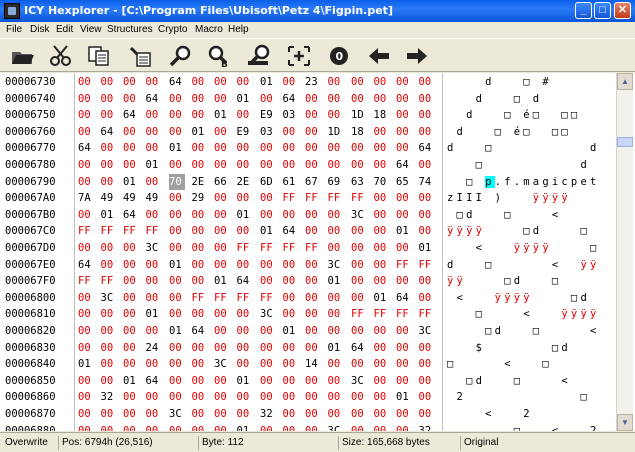  I want to click on hex-byte: 18, so click(359, 132).